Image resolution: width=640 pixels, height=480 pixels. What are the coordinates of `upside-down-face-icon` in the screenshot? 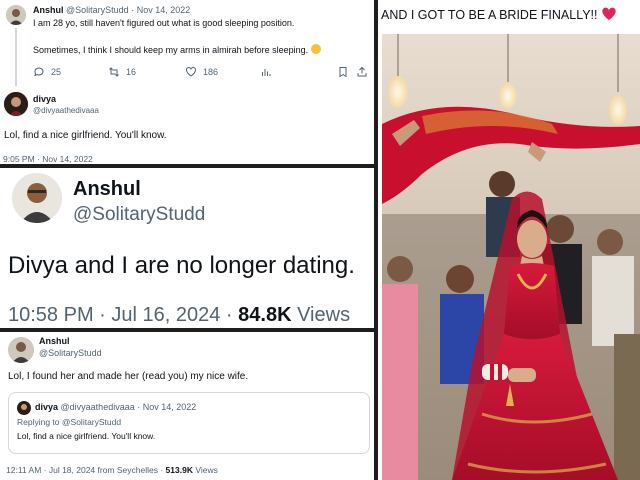 It's located at (316, 49).